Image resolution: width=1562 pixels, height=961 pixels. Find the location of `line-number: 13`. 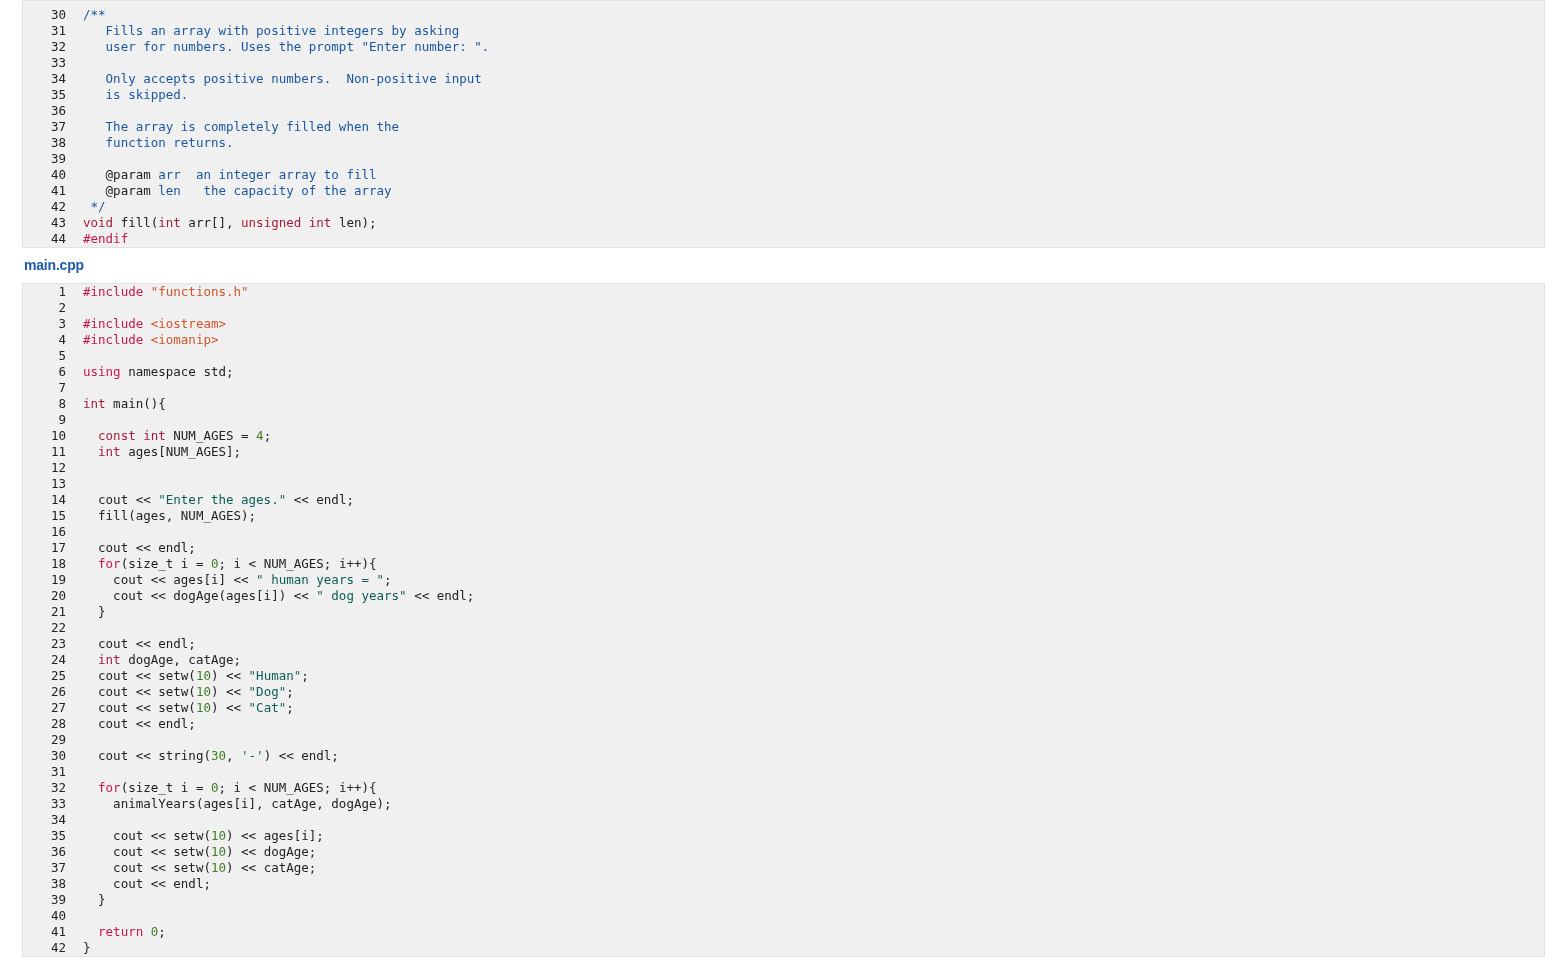

line-number: 13 is located at coordinates (57, 484).